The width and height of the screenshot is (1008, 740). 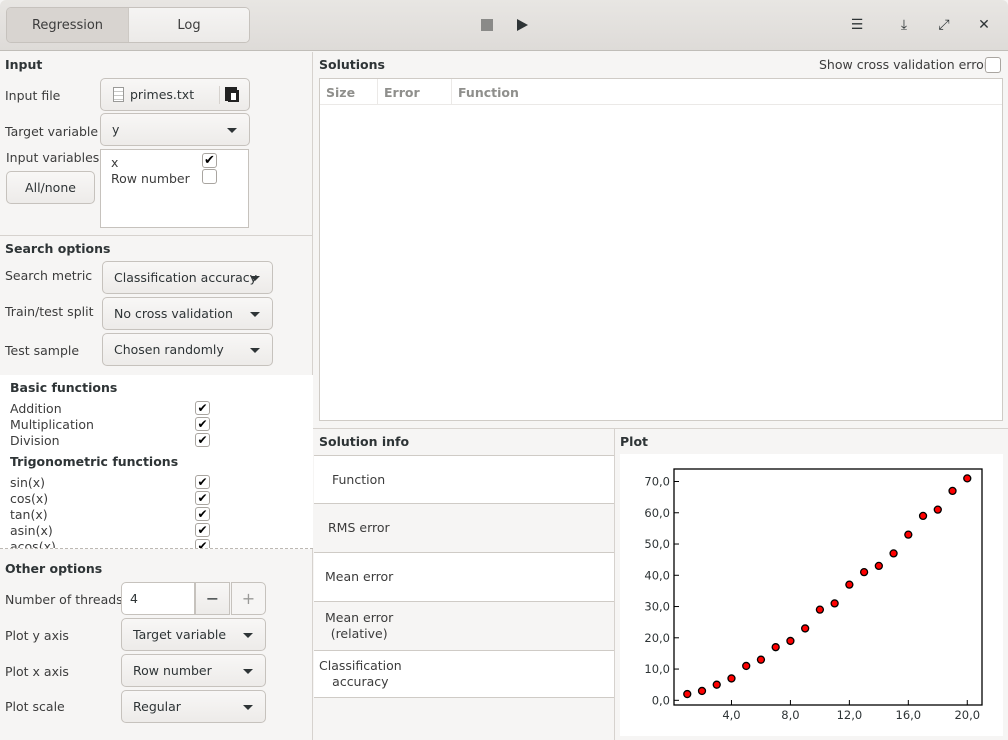 What do you see at coordinates (904, 25) in the screenshot?
I see `download-icon: ⤓` at bounding box center [904, 25].